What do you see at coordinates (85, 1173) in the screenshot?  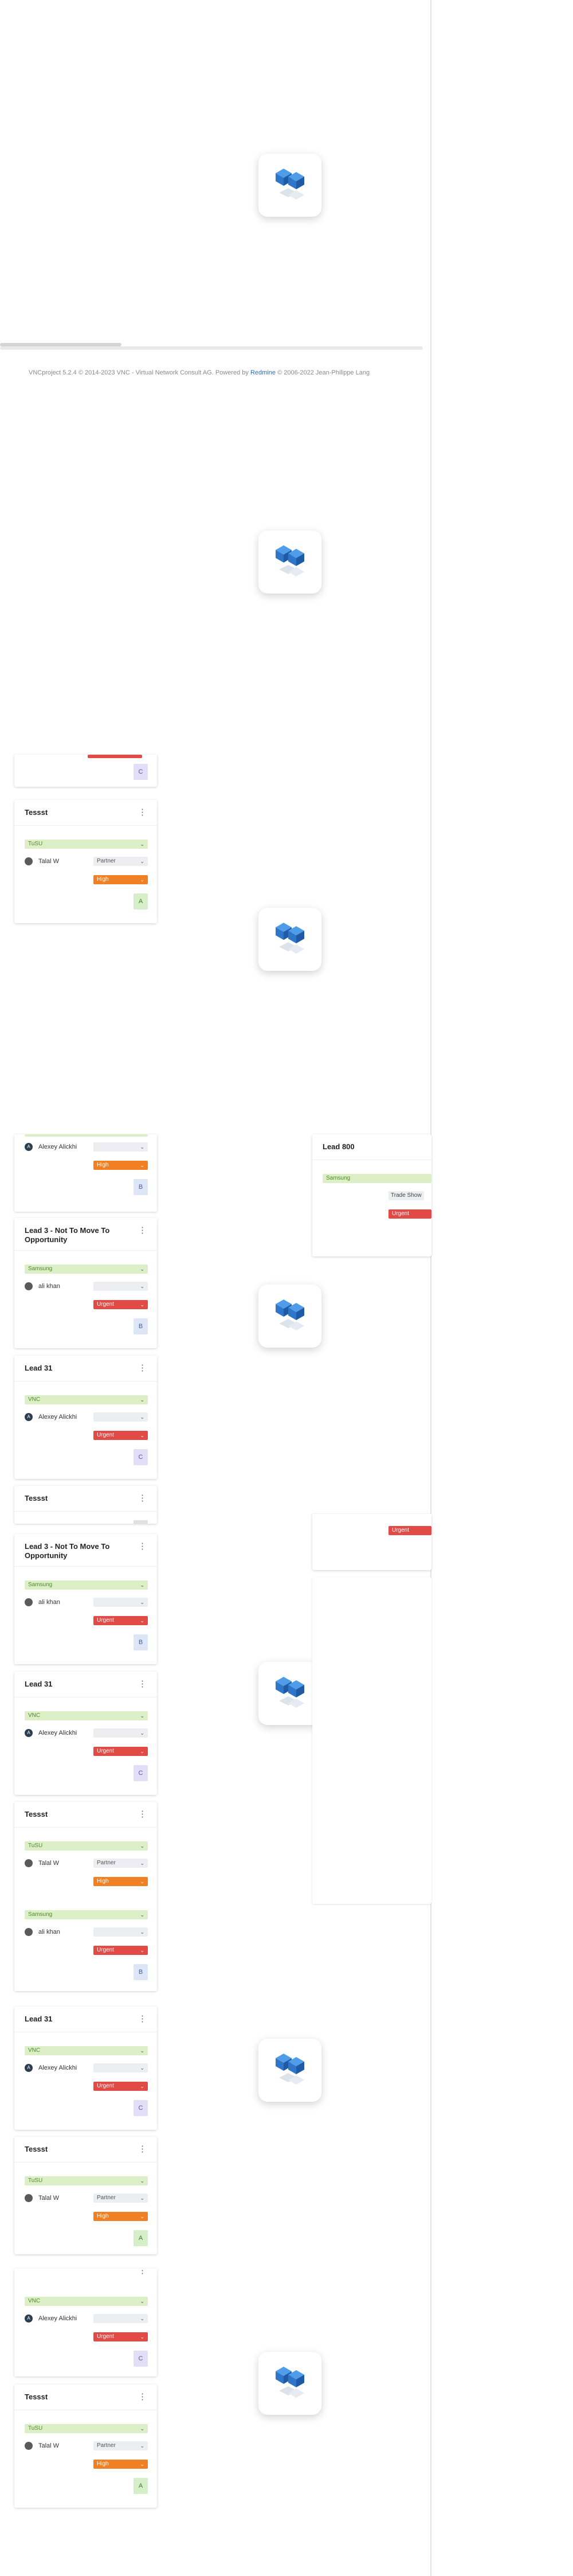 I see `lead-card: A Alexey Alickhi ⌄ High ⌄ B` at bounding box center [85, 1173].